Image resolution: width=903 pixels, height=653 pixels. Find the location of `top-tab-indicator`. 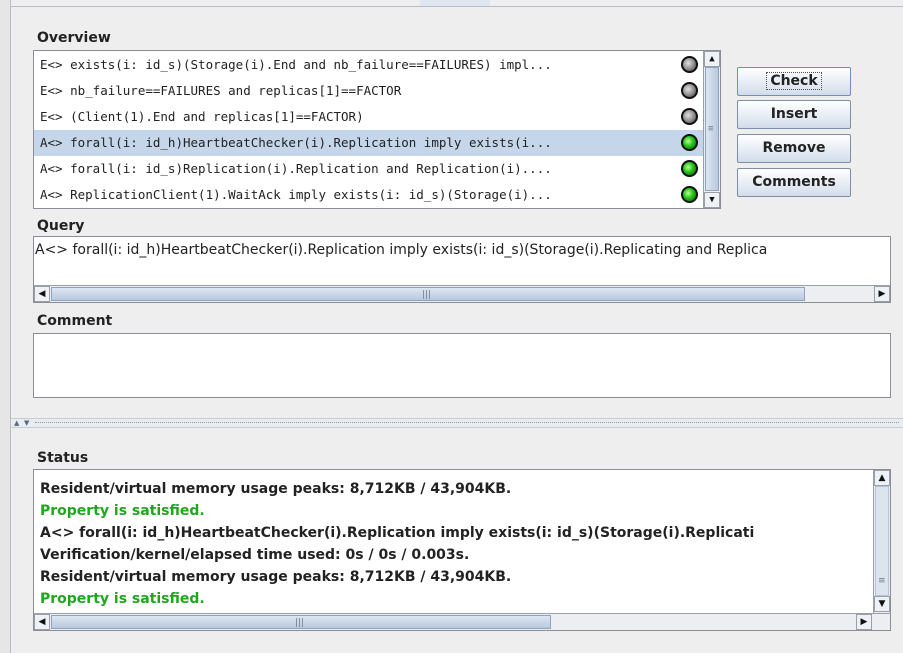

top-tab-indicator is located at coordinates (455, 3).